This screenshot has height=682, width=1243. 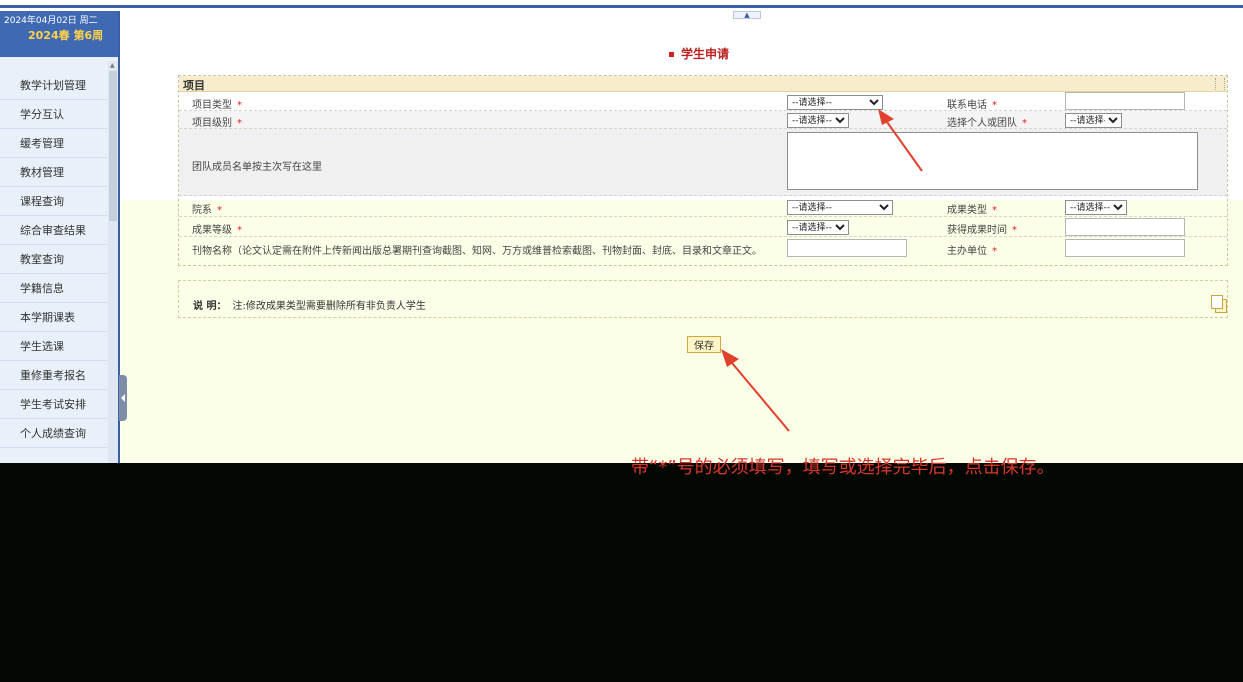 I want to click on individual-team-select: --请选择--, so click(x=1093, y=120).